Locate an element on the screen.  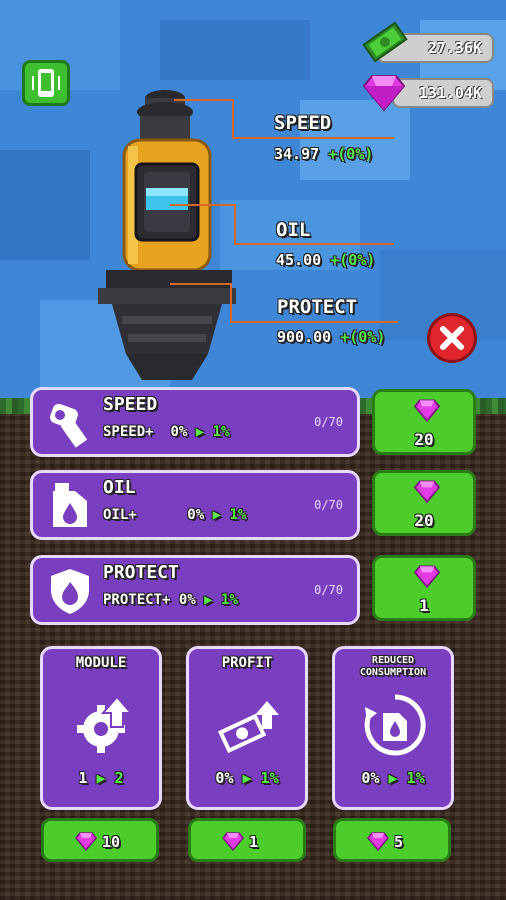
upgrade-row-oil: OIL OIL+ 0% ▶ 1% 0/70 is located at coordinates (195, 505).